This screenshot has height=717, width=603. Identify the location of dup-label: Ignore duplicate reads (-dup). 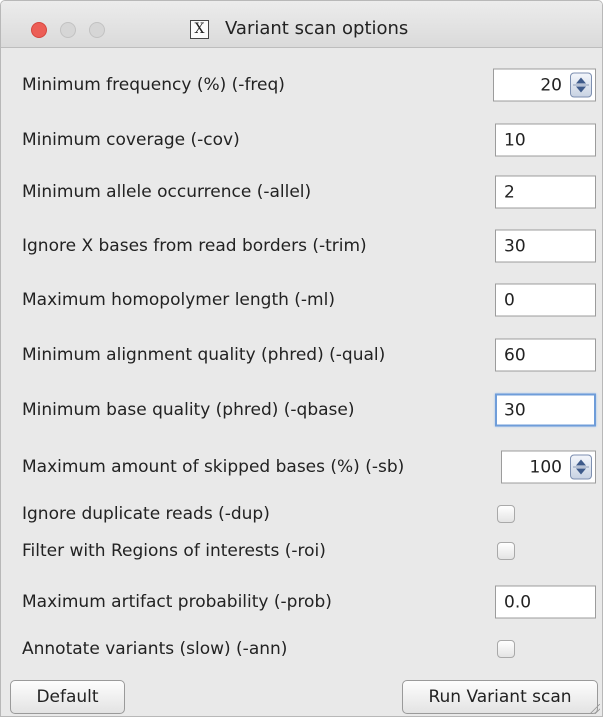
(146, 514).